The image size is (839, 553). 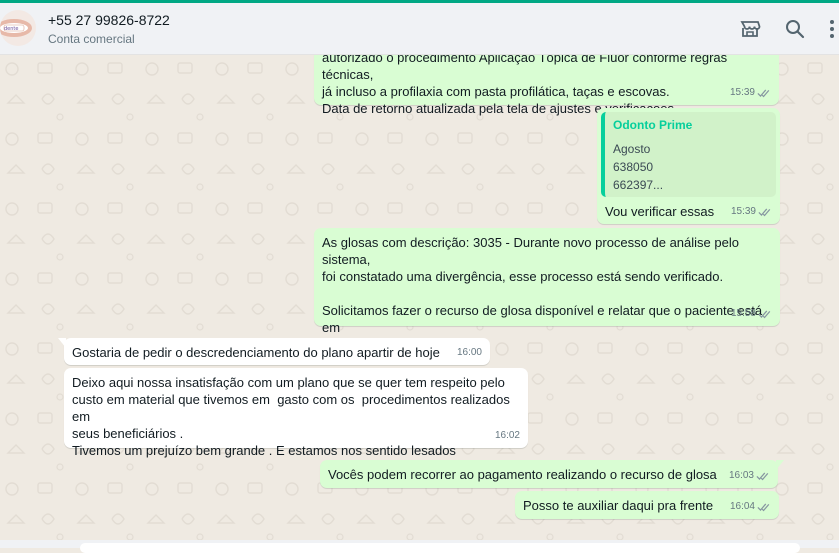 What do you see at coordinates (440, 548) in the screenshot?
I see `message-input` at bounding box center [440, 548].